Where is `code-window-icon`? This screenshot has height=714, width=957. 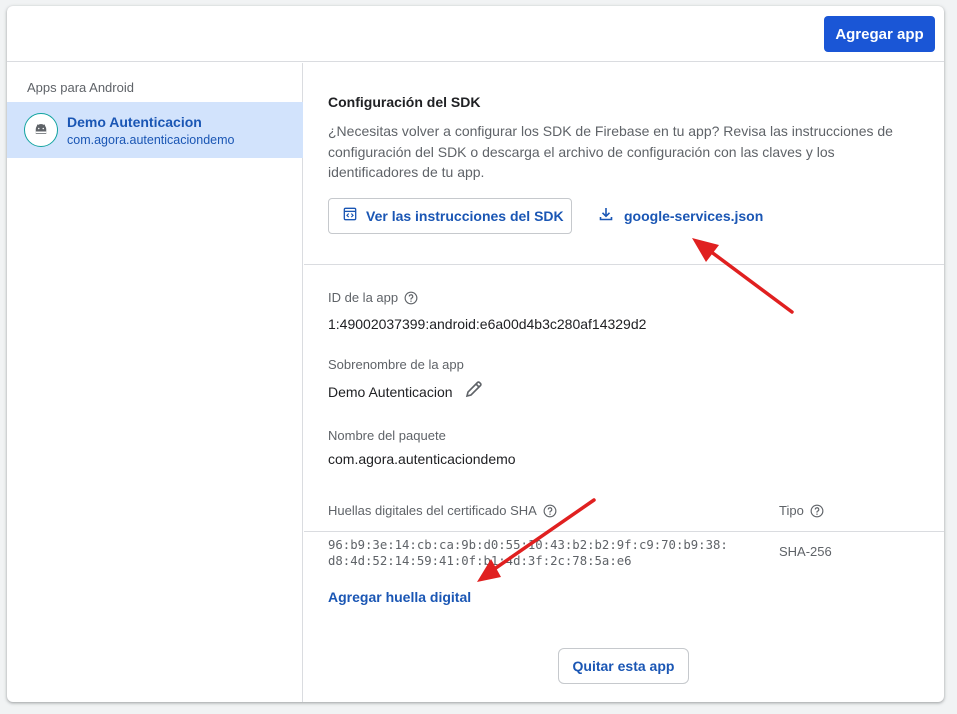
code-window-icon is located at coordinates (350, 216).